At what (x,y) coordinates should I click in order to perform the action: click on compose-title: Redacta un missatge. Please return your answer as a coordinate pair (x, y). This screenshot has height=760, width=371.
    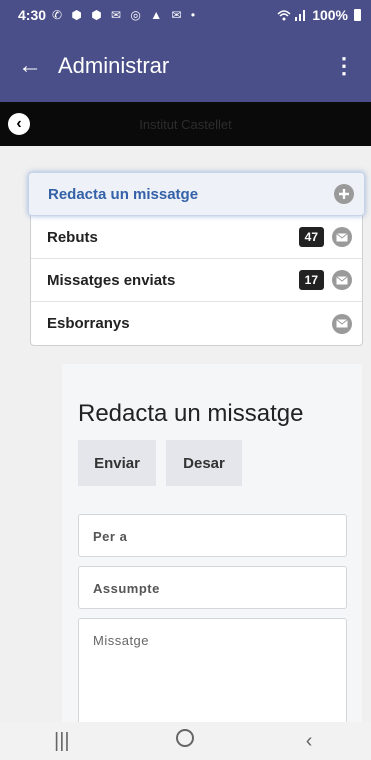
    Looking at the image, I should click on (191, 413).